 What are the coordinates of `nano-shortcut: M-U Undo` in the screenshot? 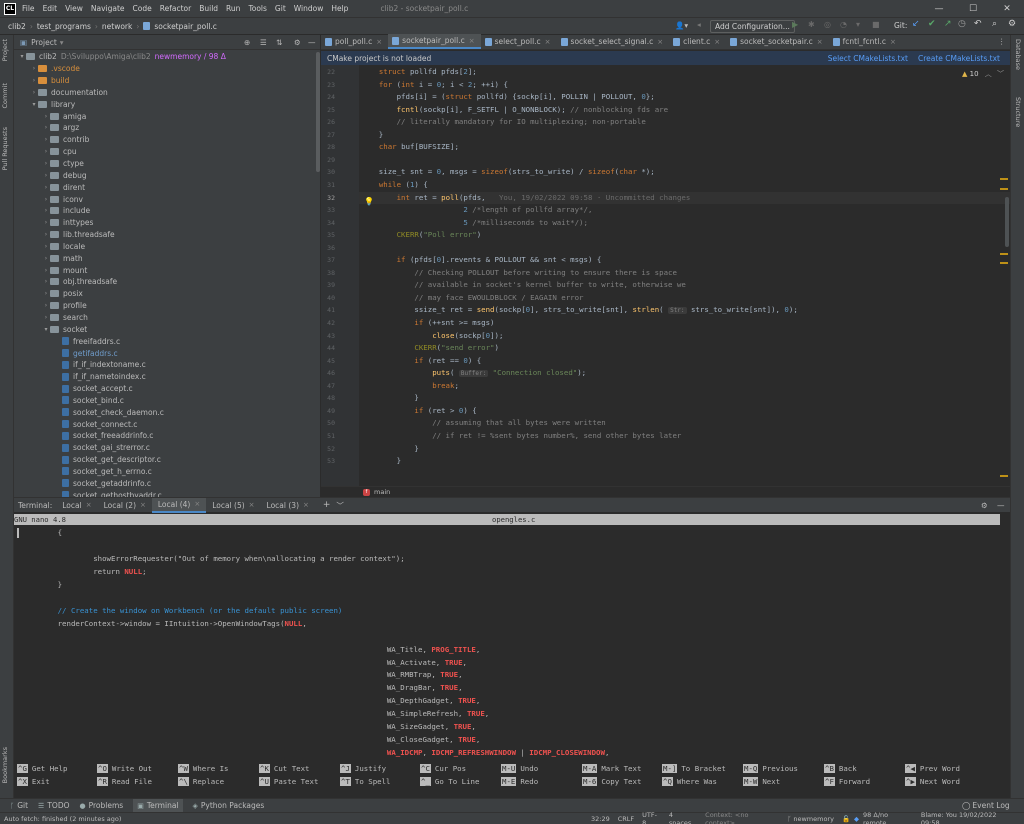 It's located at (519, 768).